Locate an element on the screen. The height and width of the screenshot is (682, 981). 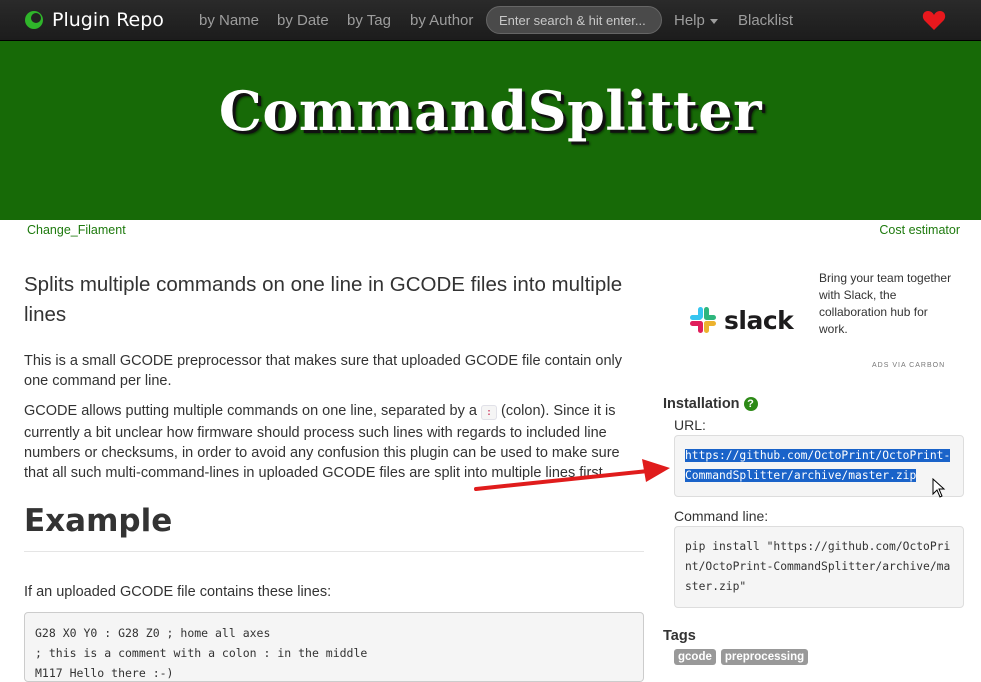
slack-logo: slack is located at coordinates (741, 320).